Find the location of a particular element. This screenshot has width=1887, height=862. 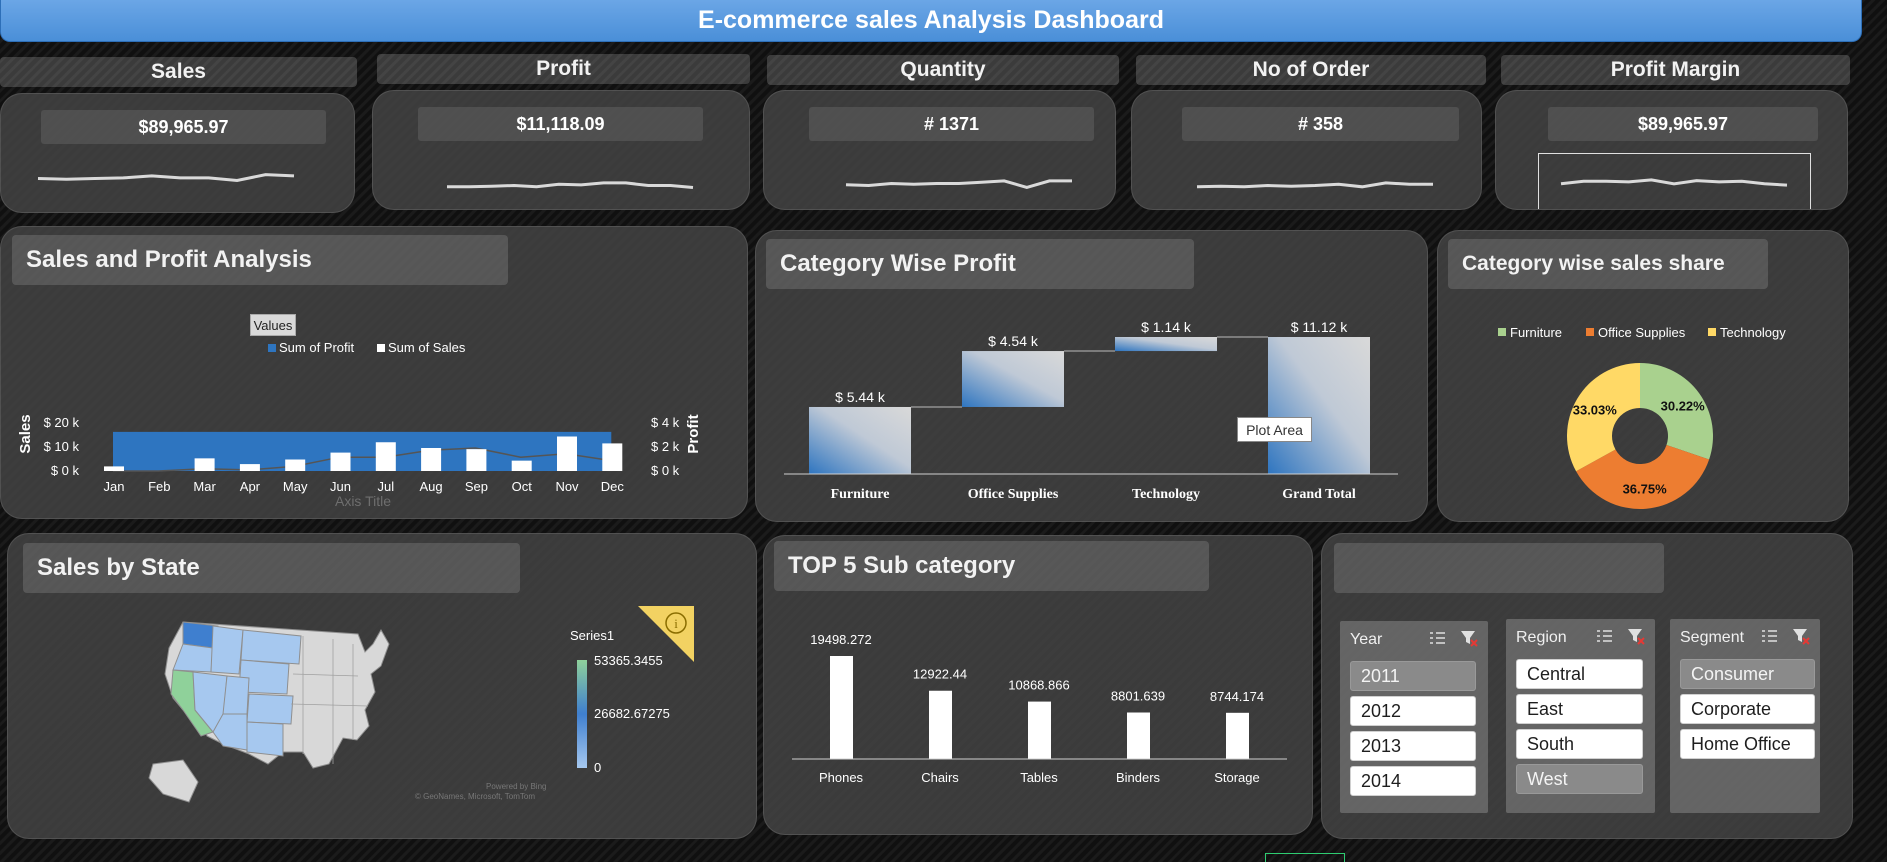

slicer-region-item: East is located at coordinates (1579, 709).